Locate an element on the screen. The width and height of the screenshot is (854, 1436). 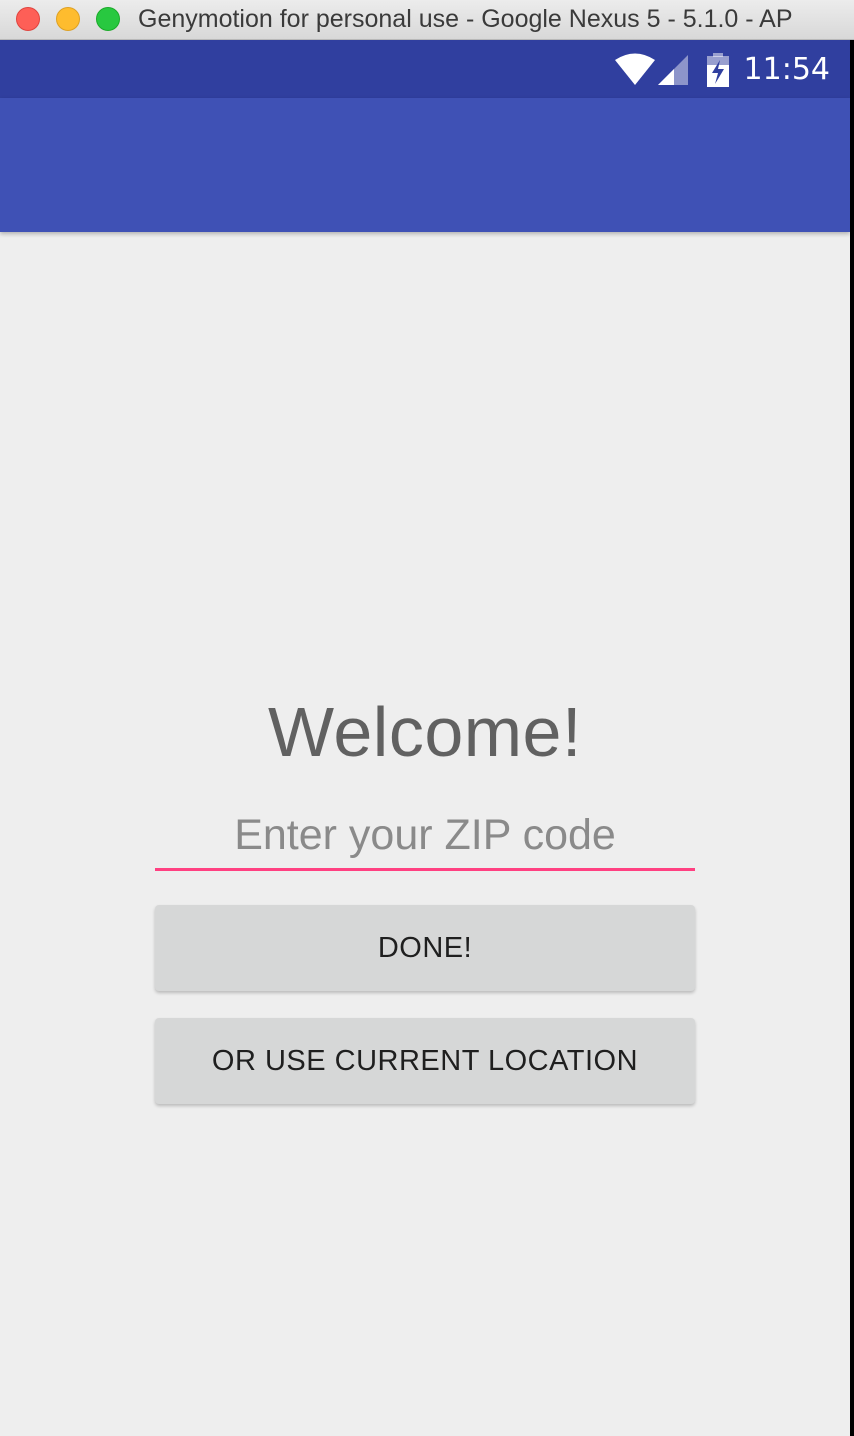
zip-code-input is located at coordinates (425, 835).